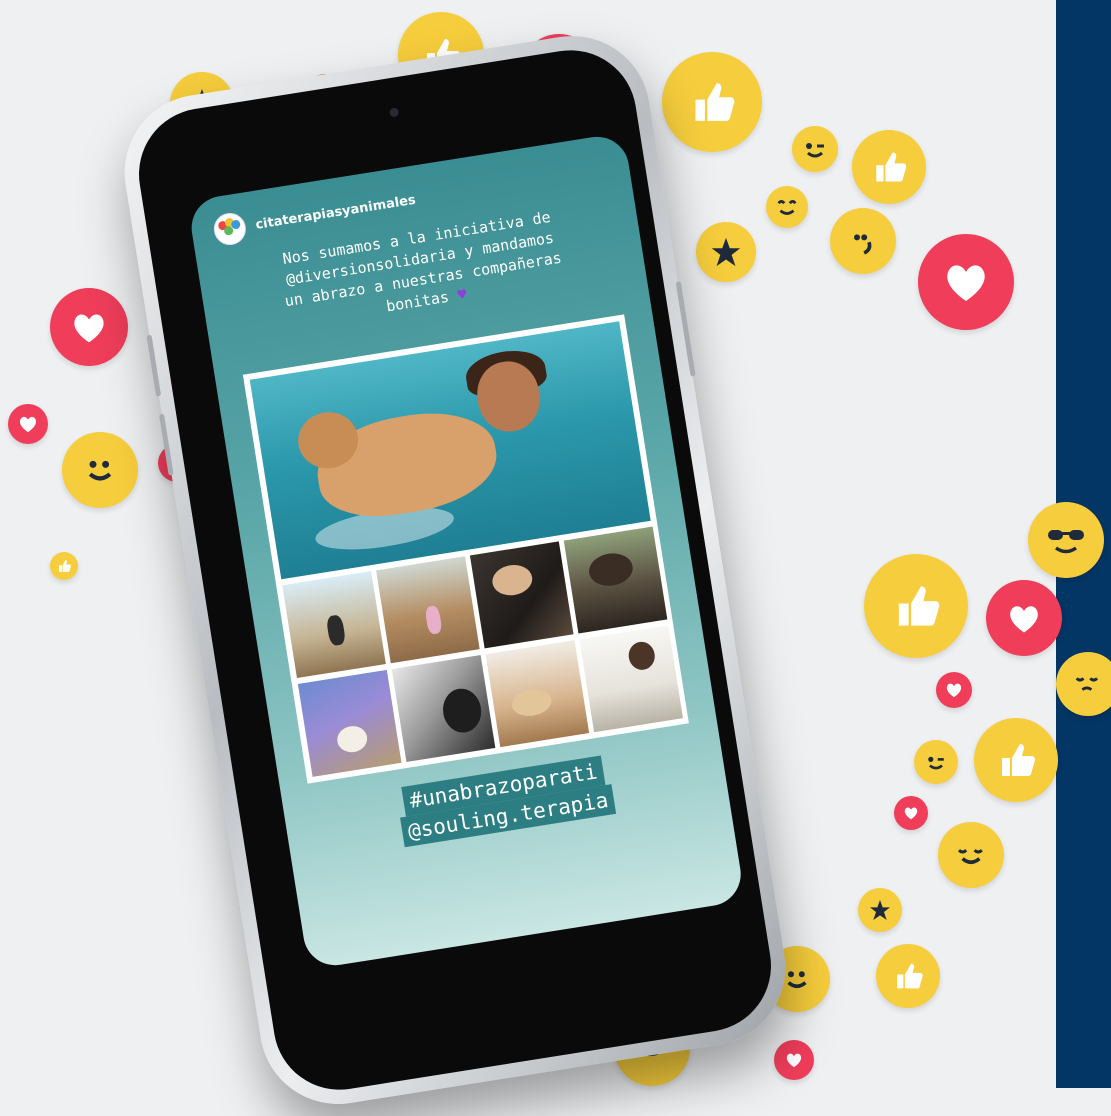 Image resolution: width=1111 pixels, height=1116 pixels. I want to click on smirk-emoji-icon, so click(863, 241).